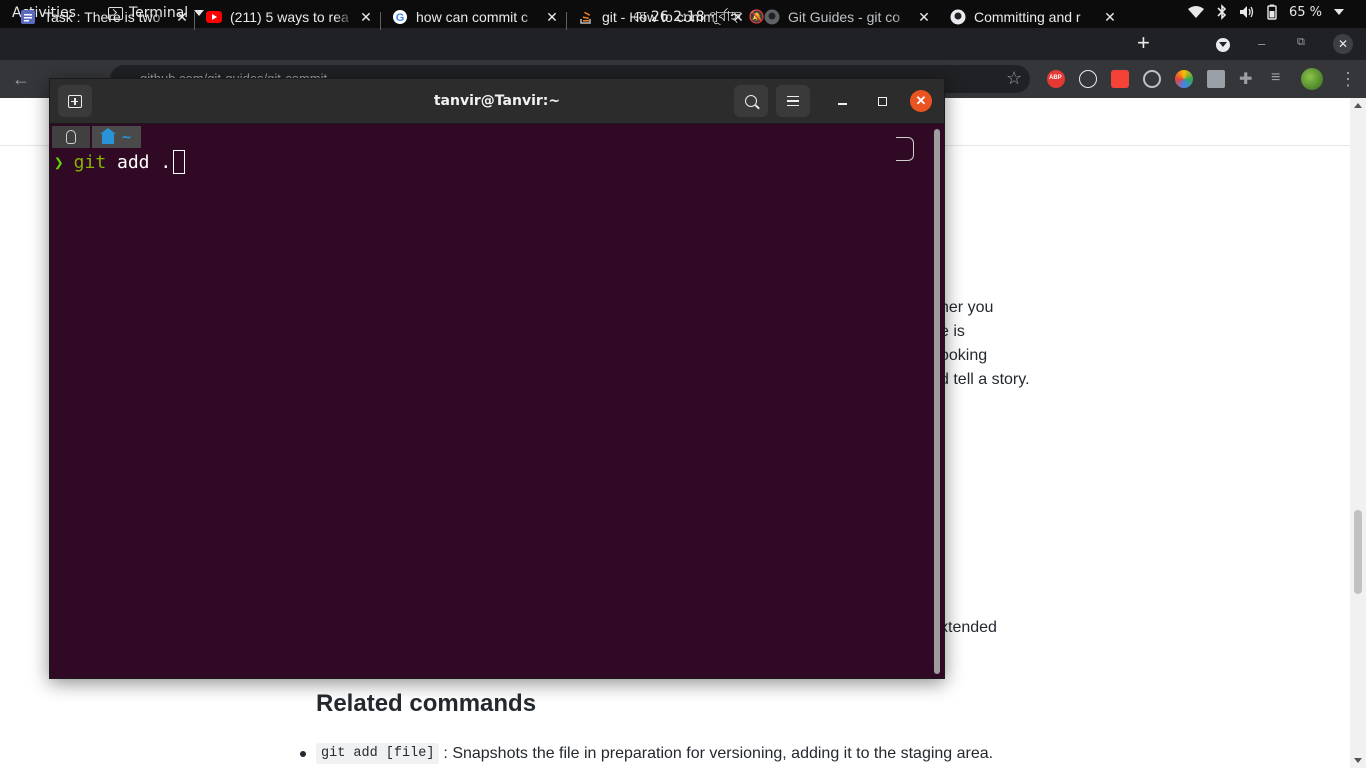 This screenshot has width=1366, height=768. I want to click on terminal-scrollbar, so click(937, 401).